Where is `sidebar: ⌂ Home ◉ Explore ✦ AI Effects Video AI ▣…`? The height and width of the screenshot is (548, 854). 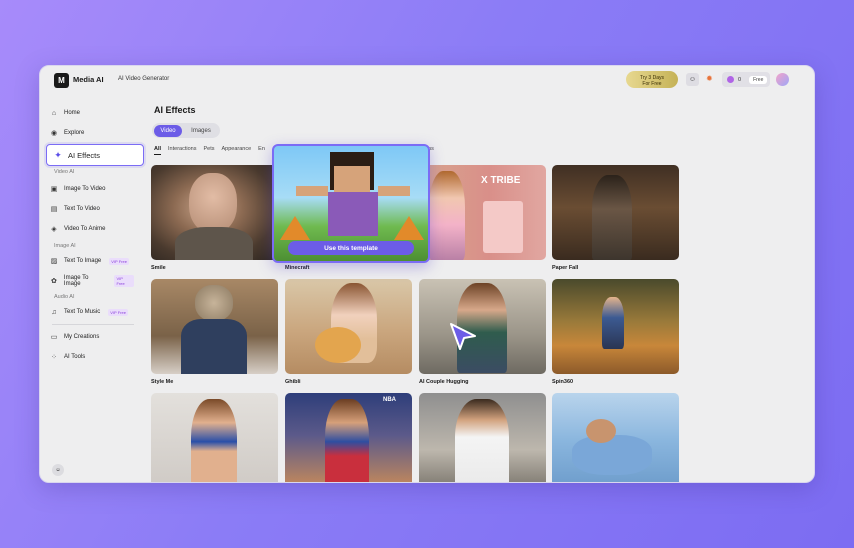 sidebar: ⌂ Home ◉ Explore ✦ AI Effects Video AI ▣… is located at coordinates (92, 288).